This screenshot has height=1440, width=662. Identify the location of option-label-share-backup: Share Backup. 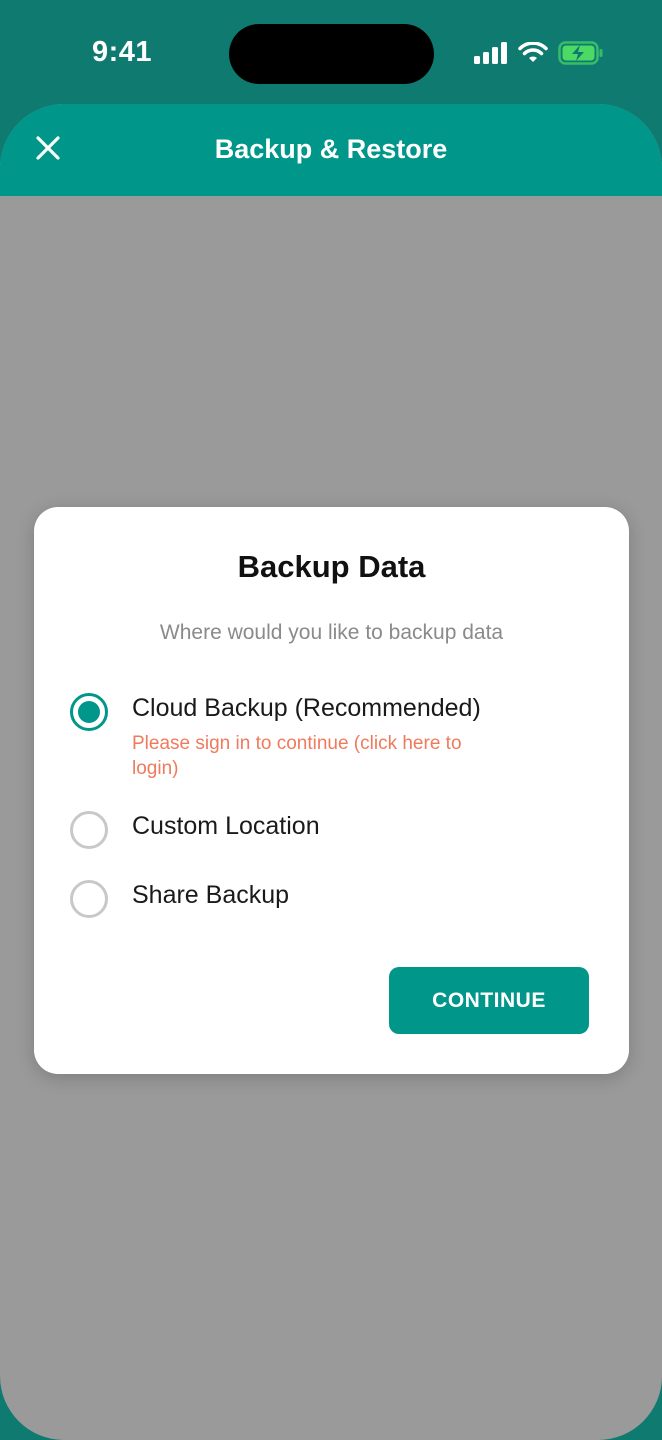
(211, 895).